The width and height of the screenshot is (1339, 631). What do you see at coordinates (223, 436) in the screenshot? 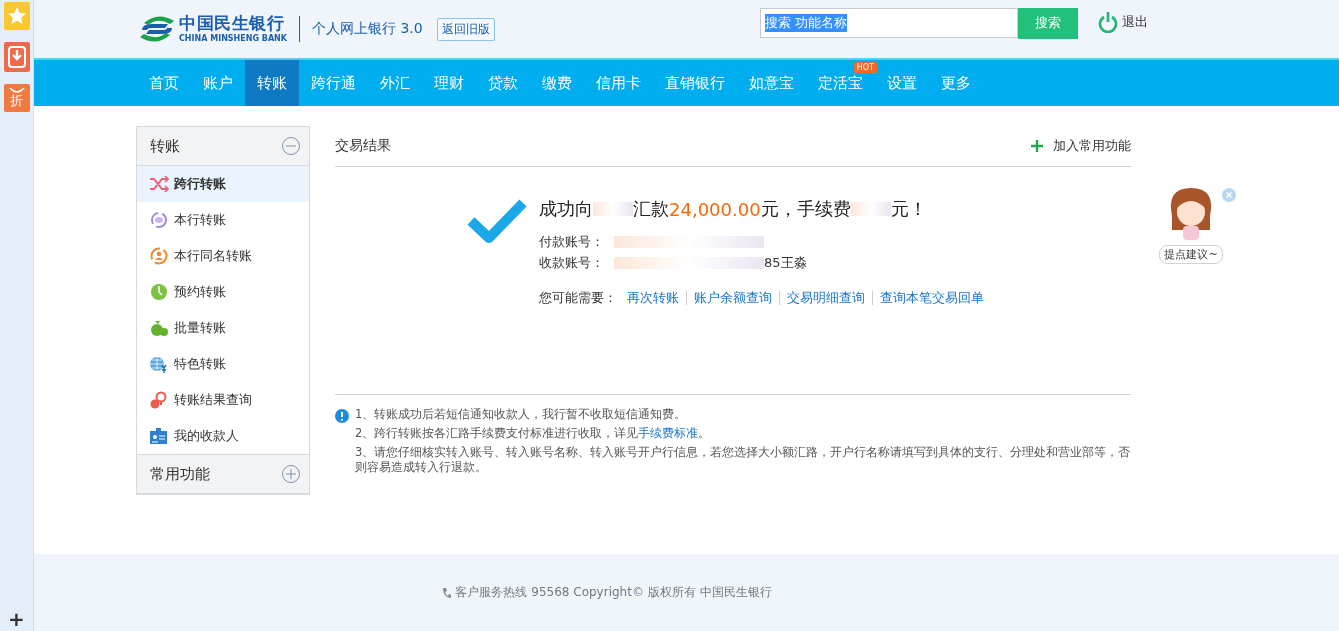
I see `sidebar-item: 我的收款人` at bounding box center [223, 436].